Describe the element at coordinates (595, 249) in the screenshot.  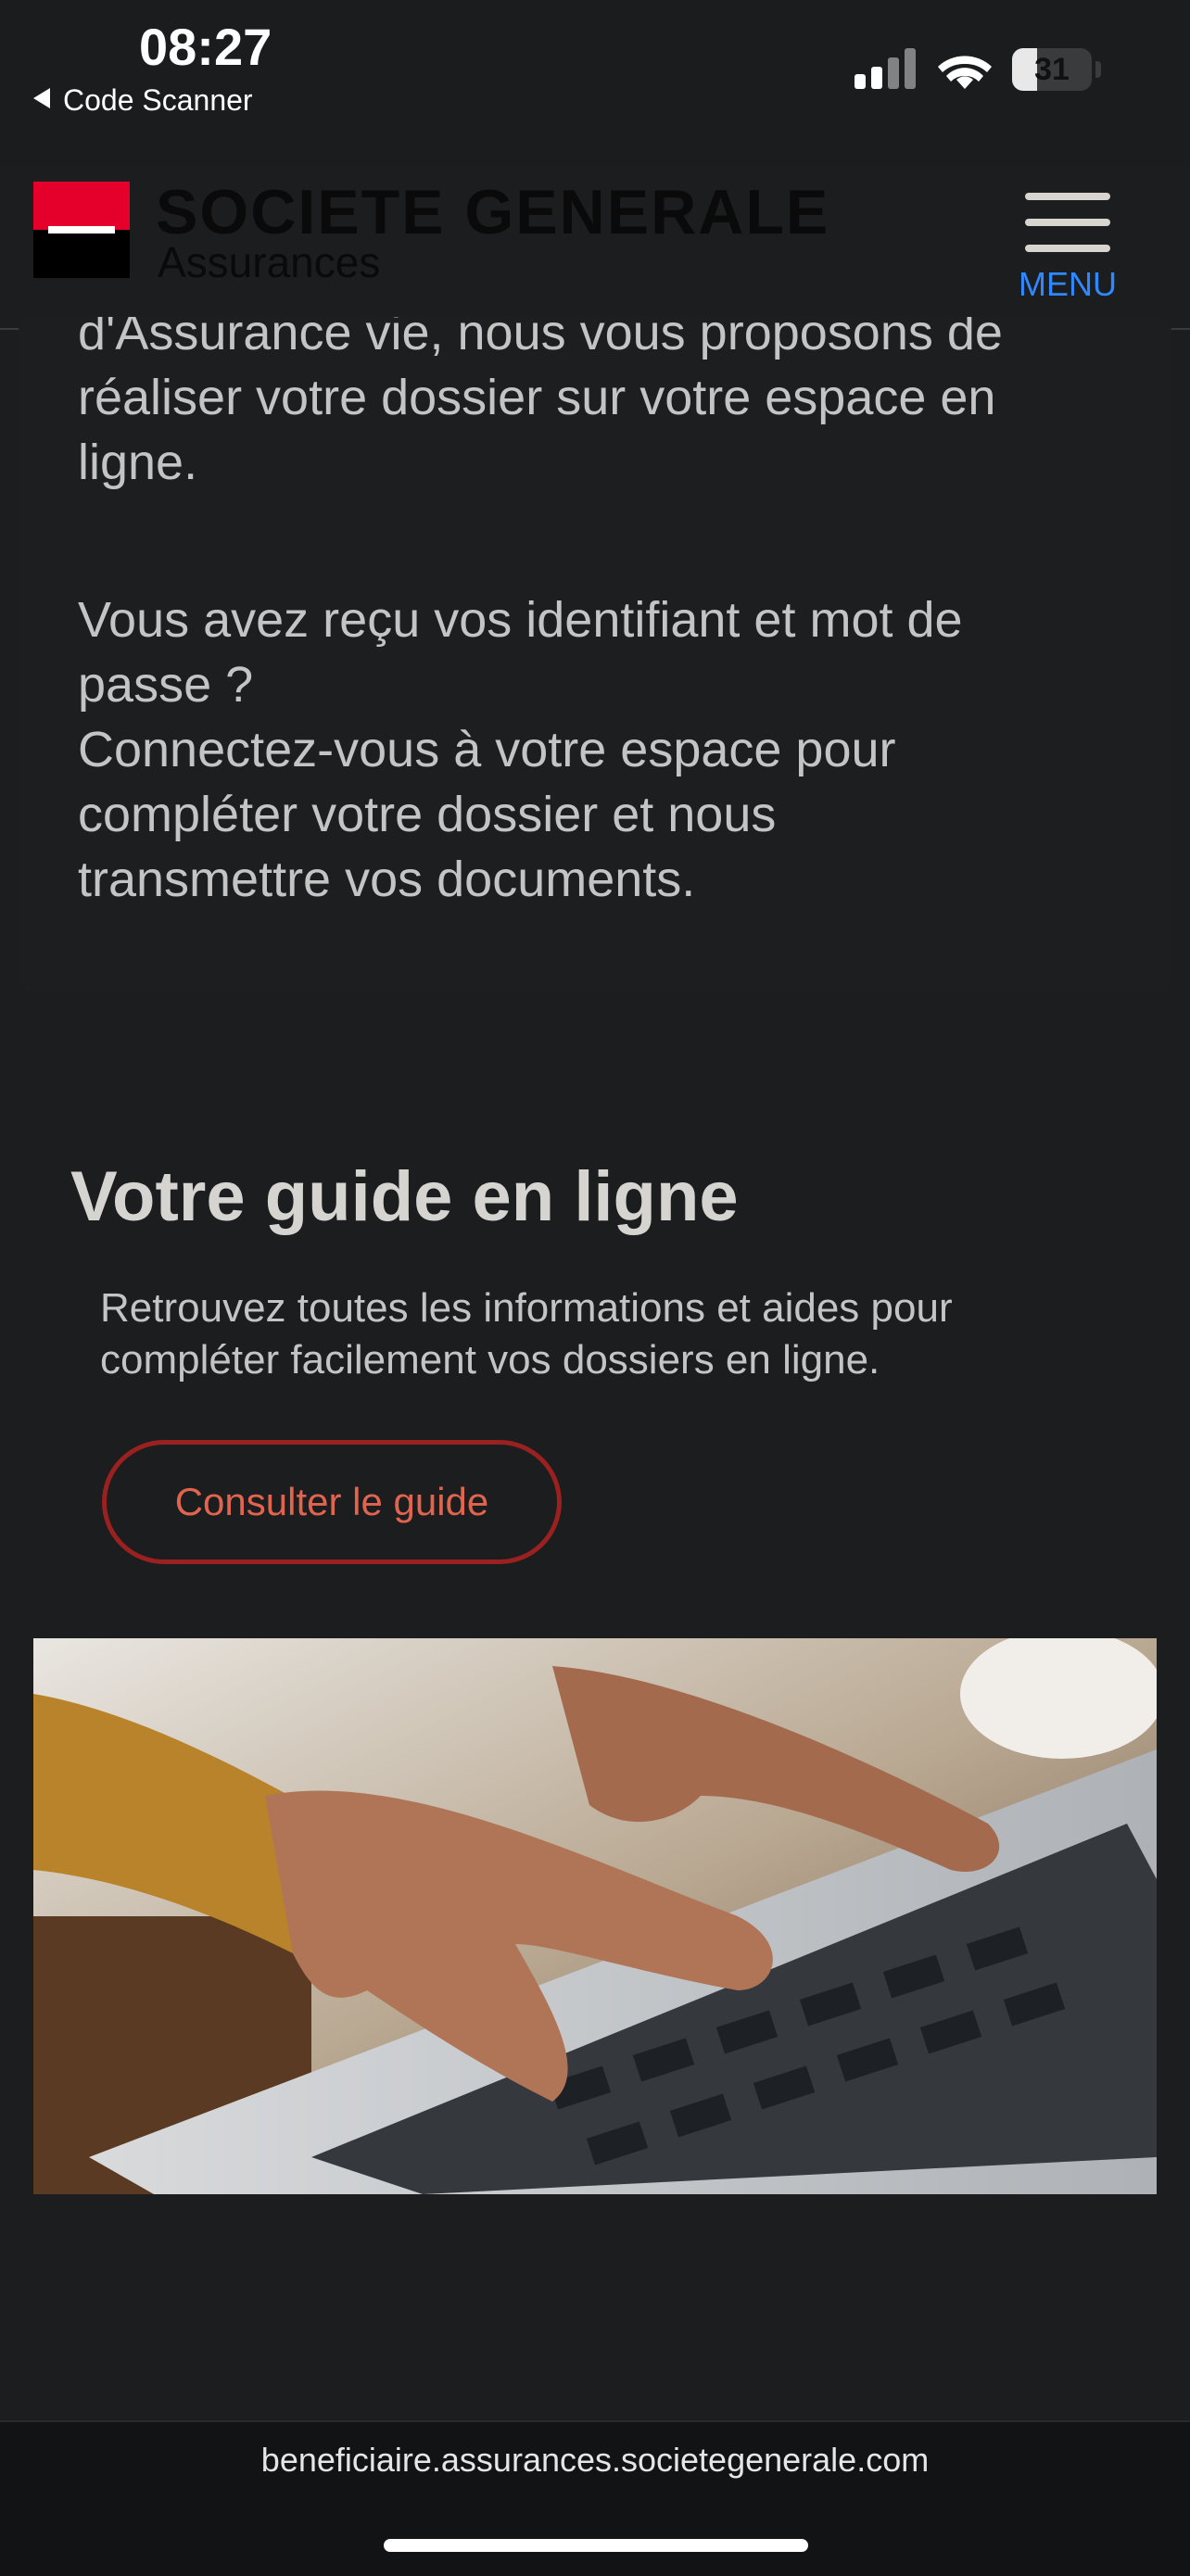
I see `site-header: SOCIETE GENERALE Assurances MENU` at that location.